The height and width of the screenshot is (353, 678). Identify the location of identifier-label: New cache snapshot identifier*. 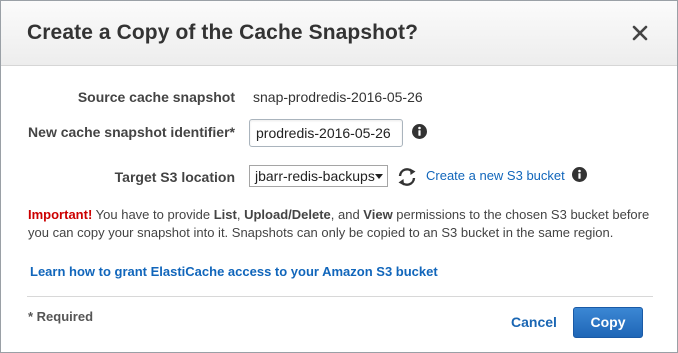
(131, 132).